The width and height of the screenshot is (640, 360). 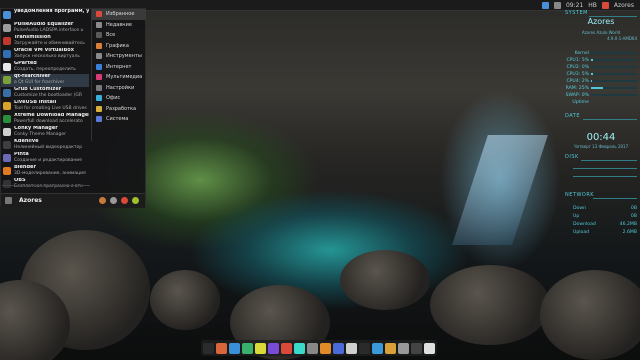 What do you see at coordinates (49, 43) in the screenshot?
I see `app-description: Загружайте и обменивайтесь` at bounding box center [49, 43].